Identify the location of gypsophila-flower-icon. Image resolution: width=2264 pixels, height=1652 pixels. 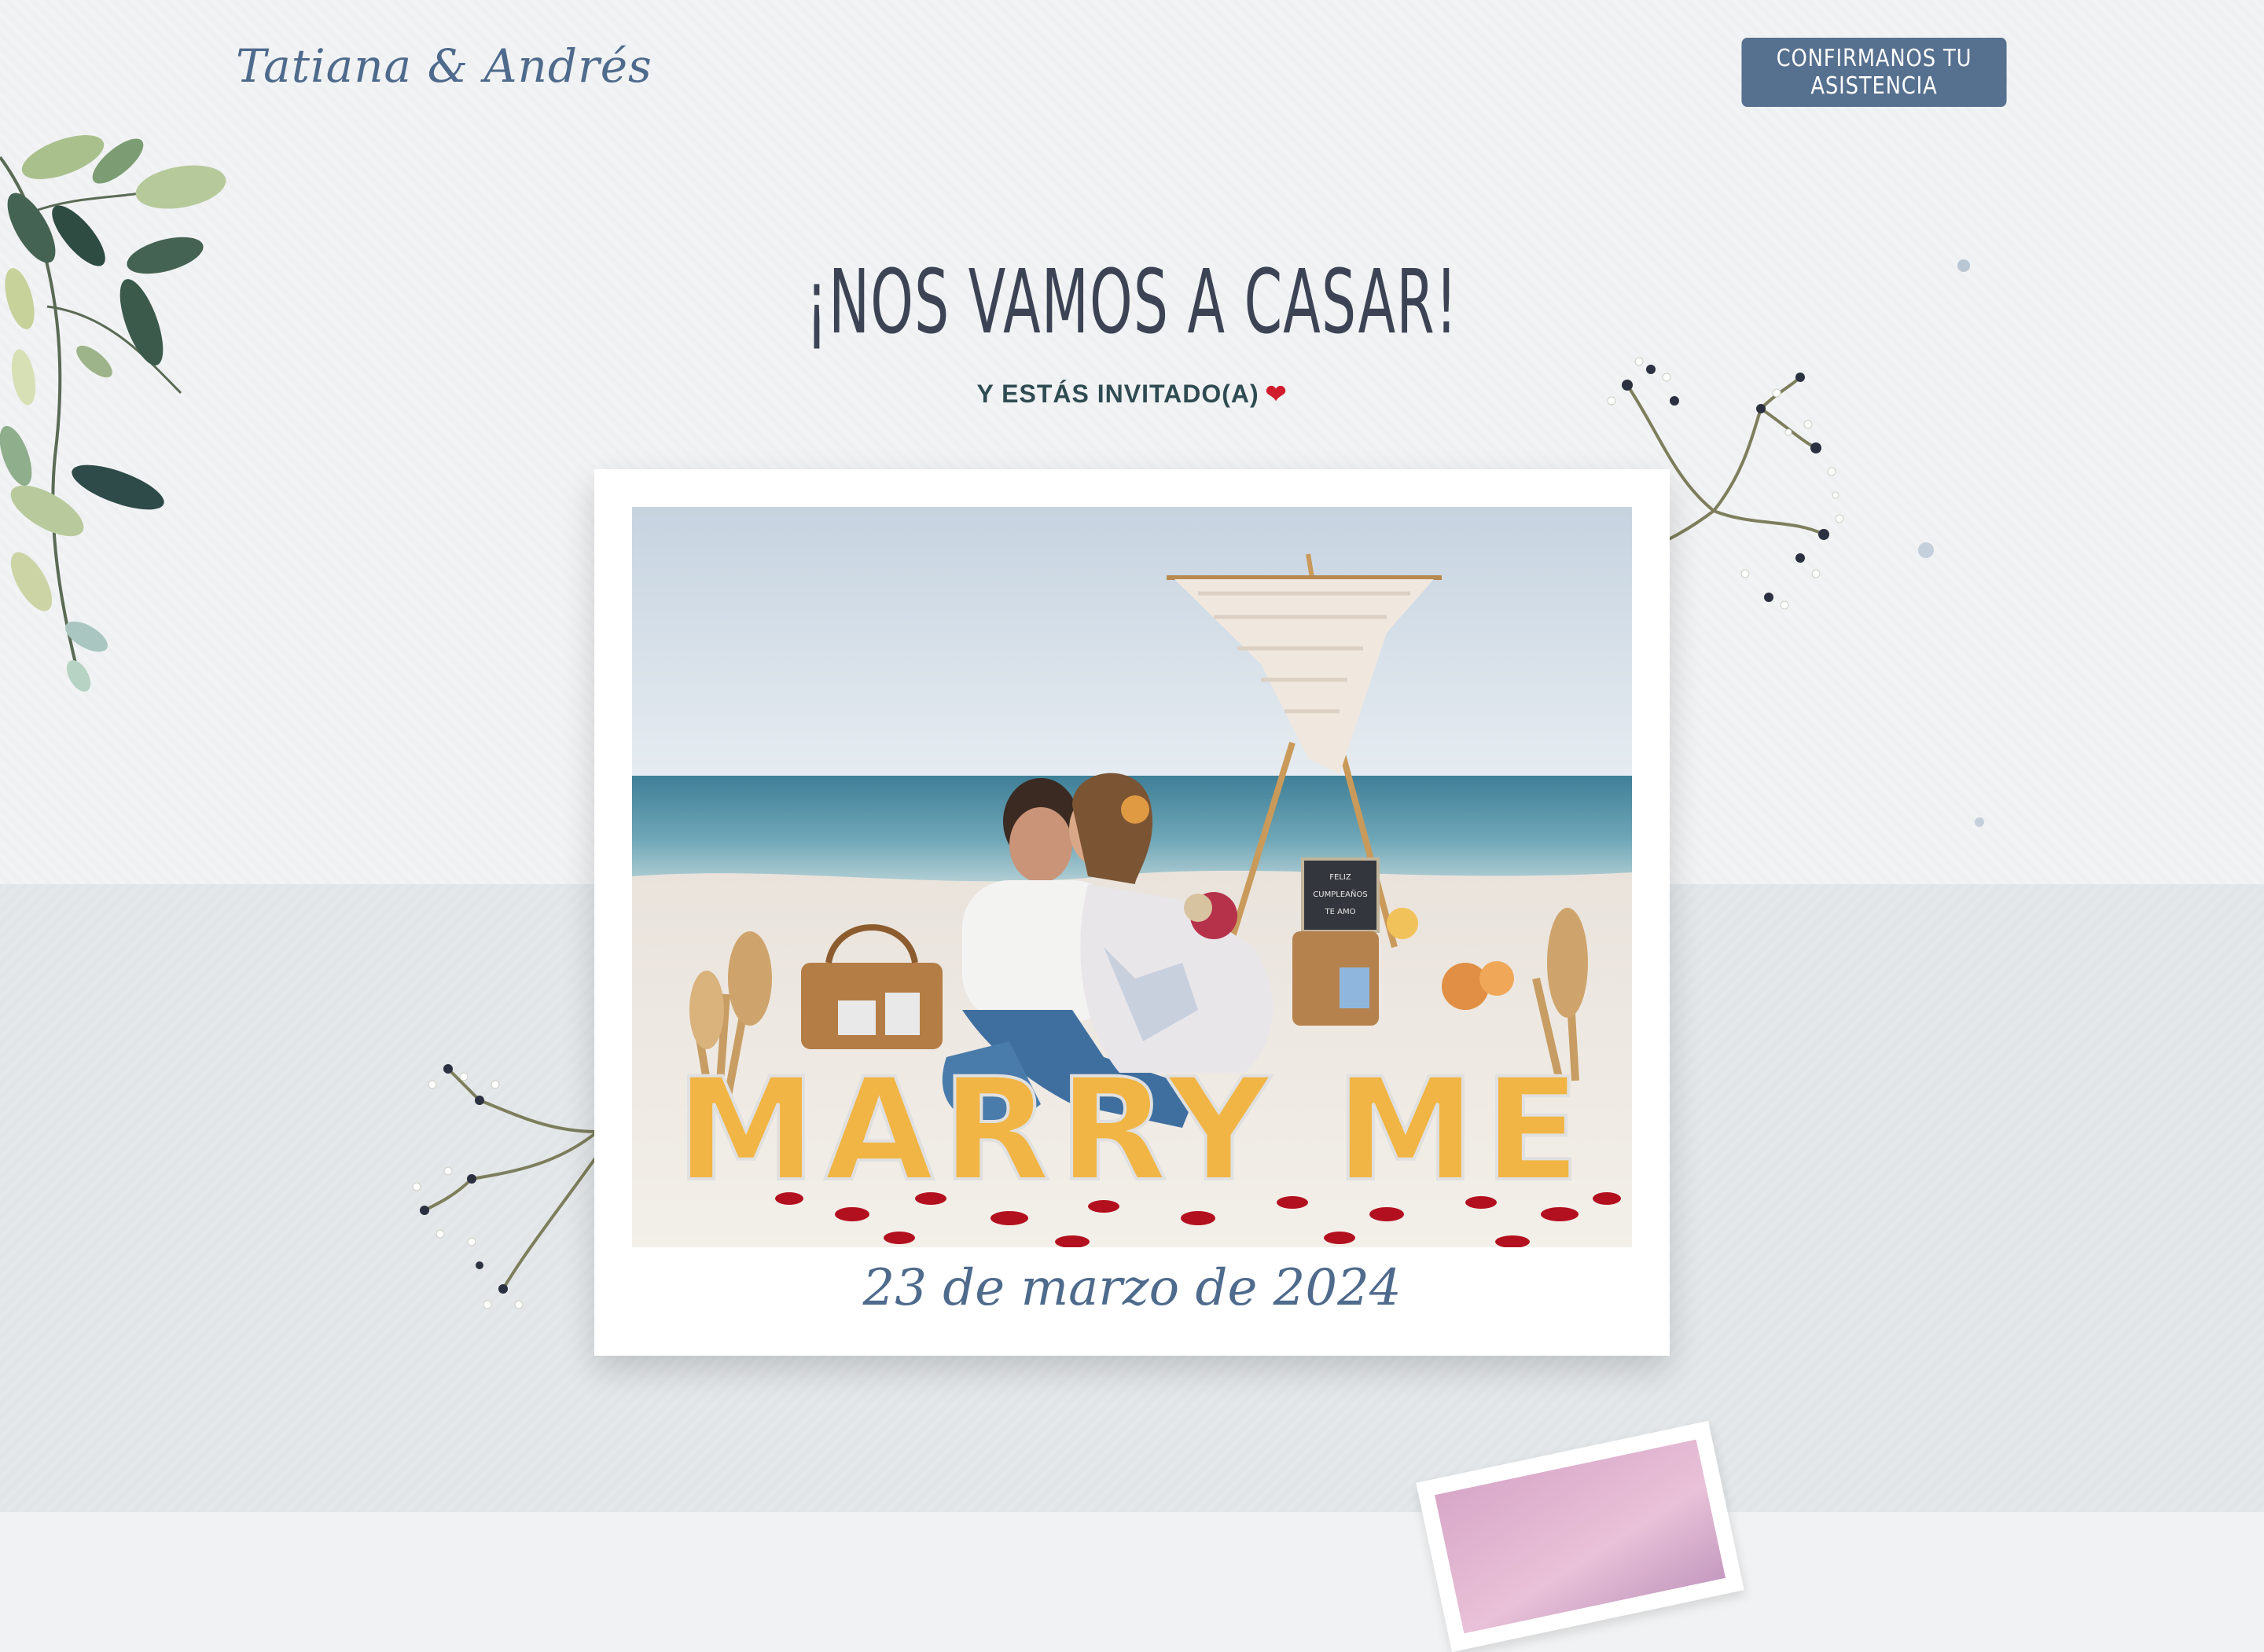
(505, 1187).